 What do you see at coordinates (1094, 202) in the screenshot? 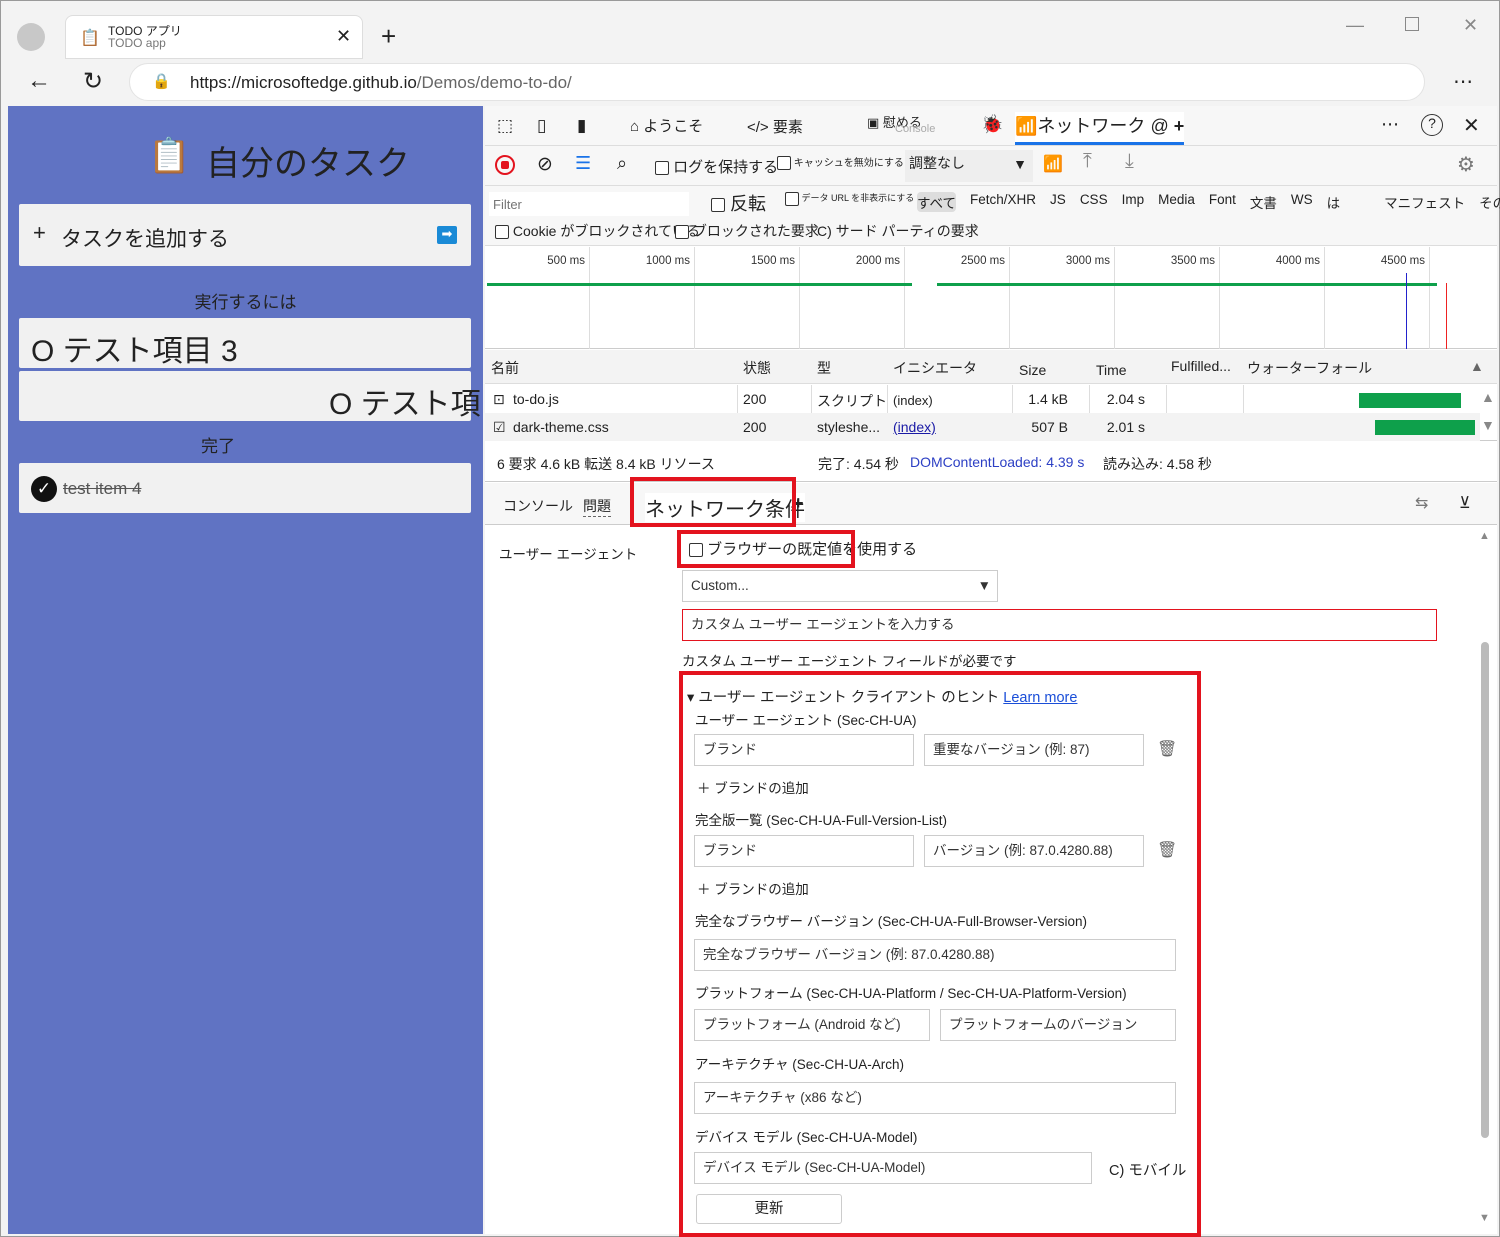
I see `type-filter: CSS` at bounding box center [1094, 202].